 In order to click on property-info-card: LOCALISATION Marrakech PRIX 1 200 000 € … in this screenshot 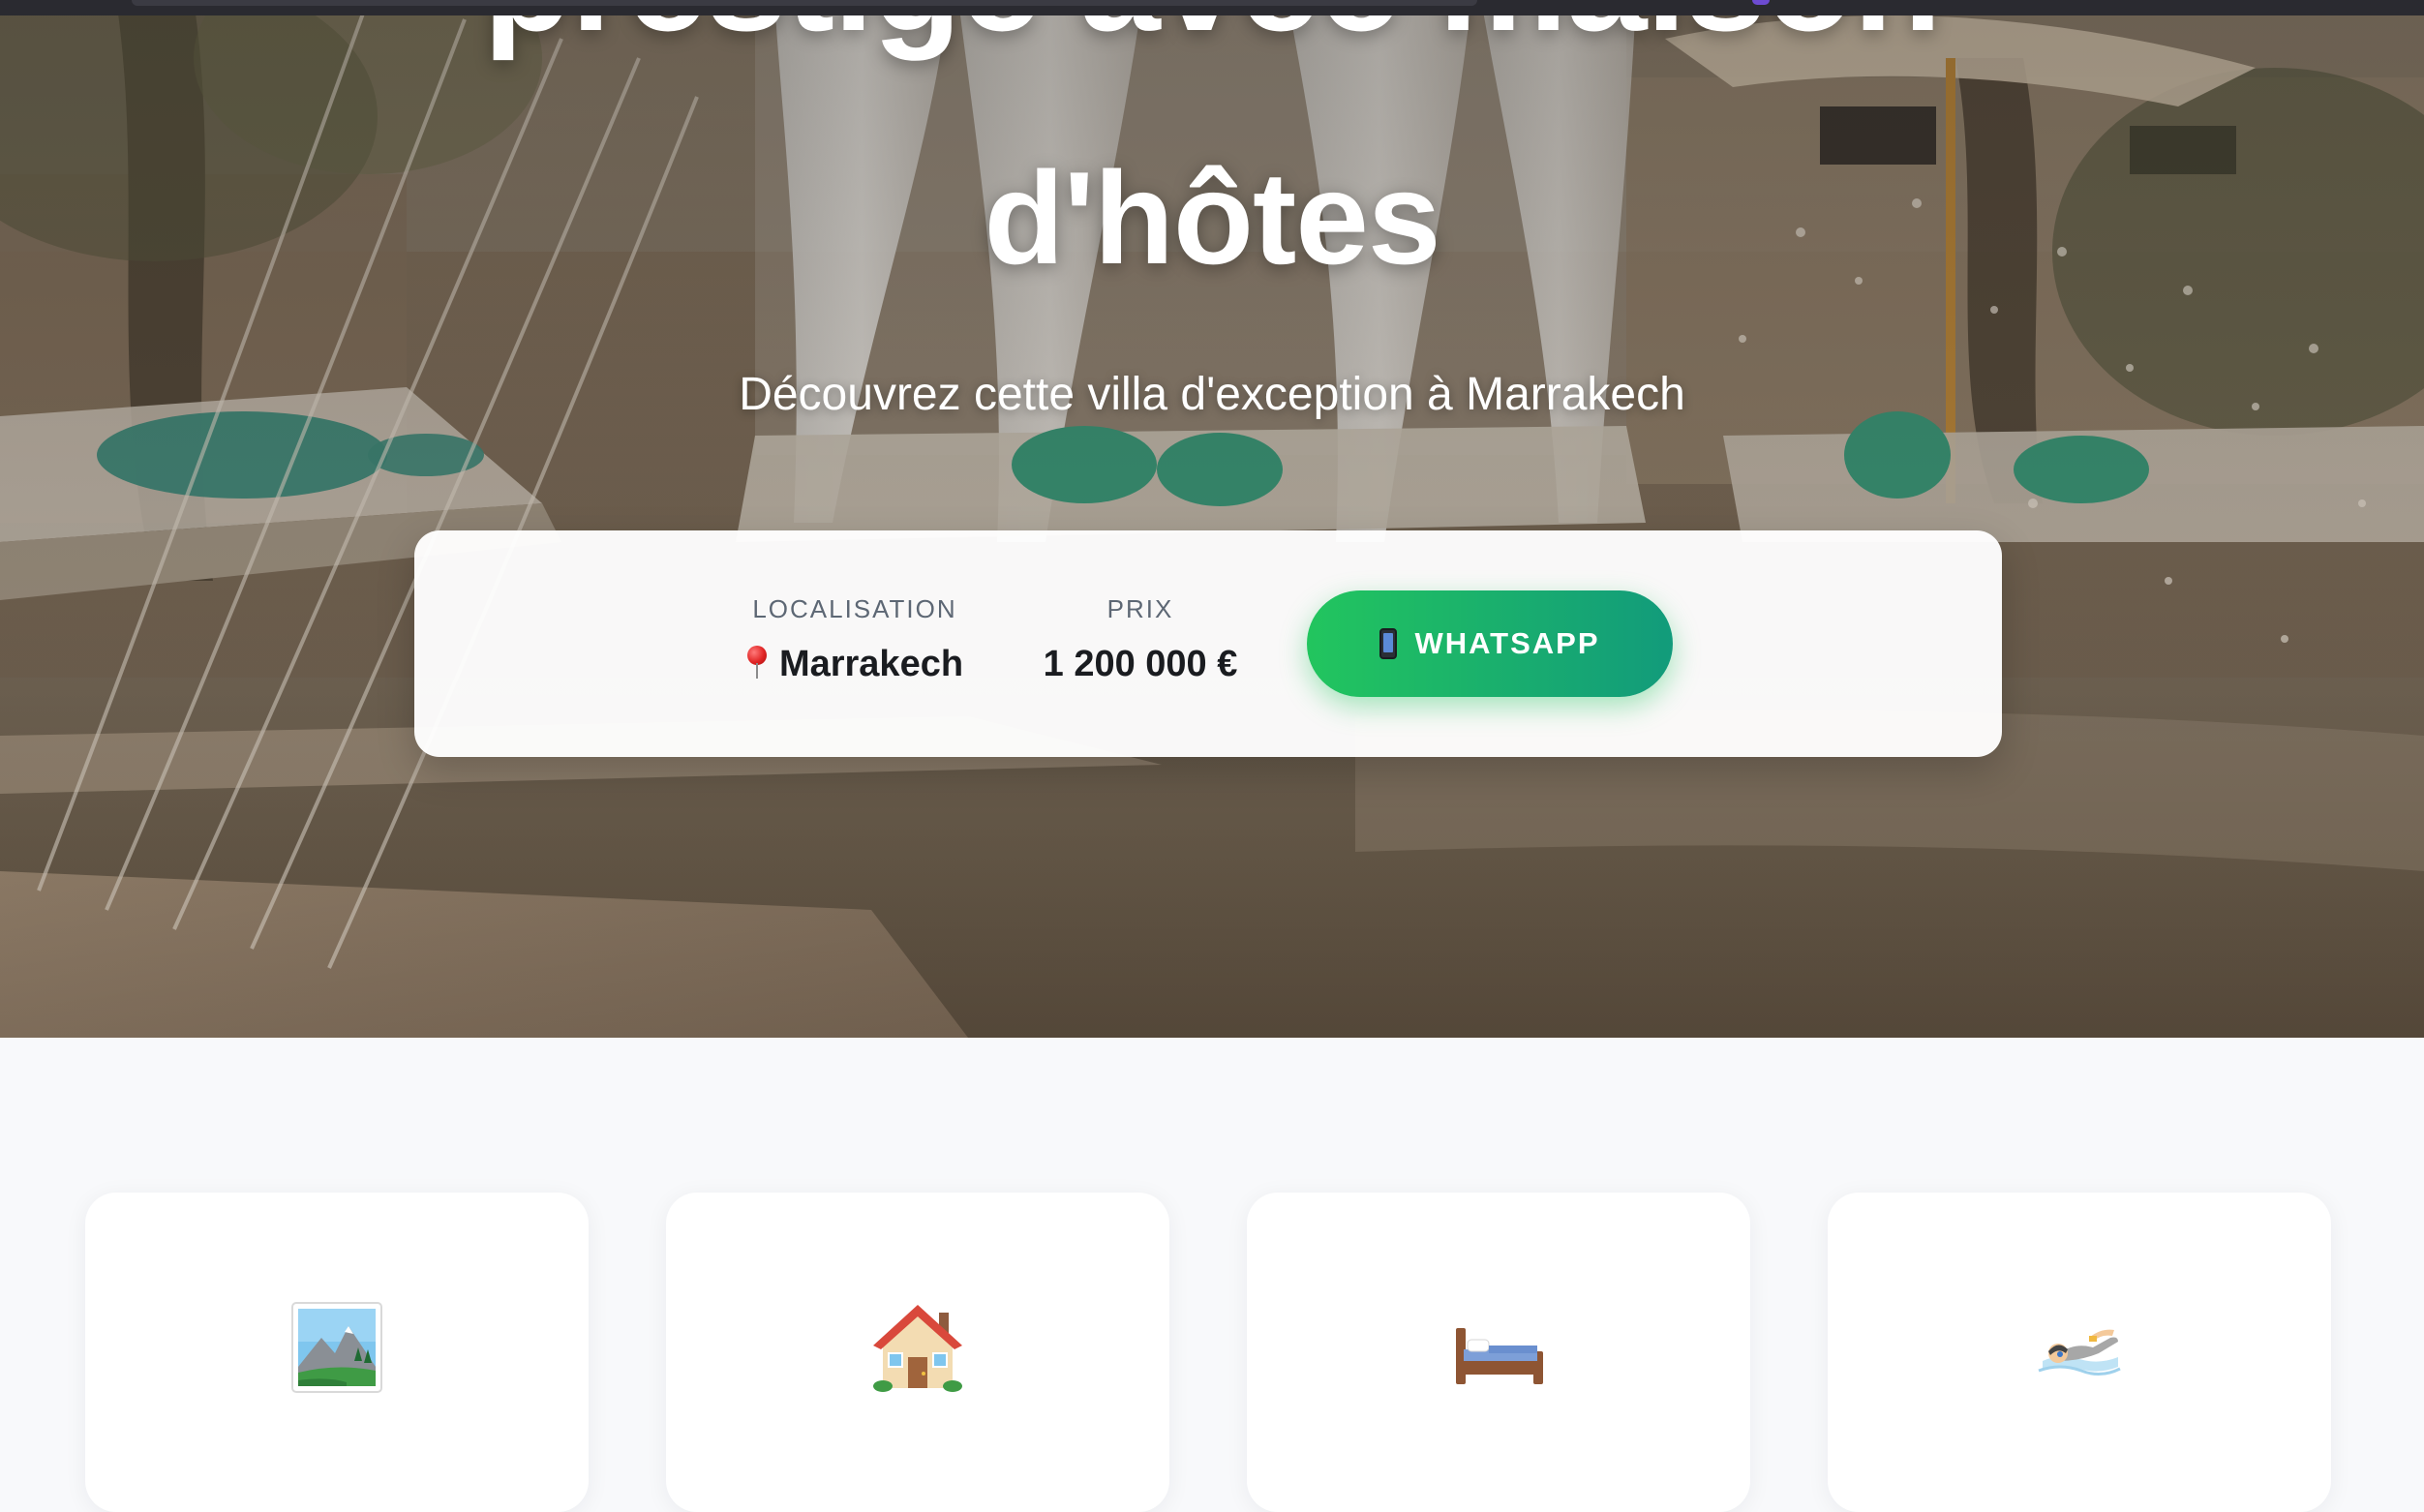, I will do `click(1208, 643)`.